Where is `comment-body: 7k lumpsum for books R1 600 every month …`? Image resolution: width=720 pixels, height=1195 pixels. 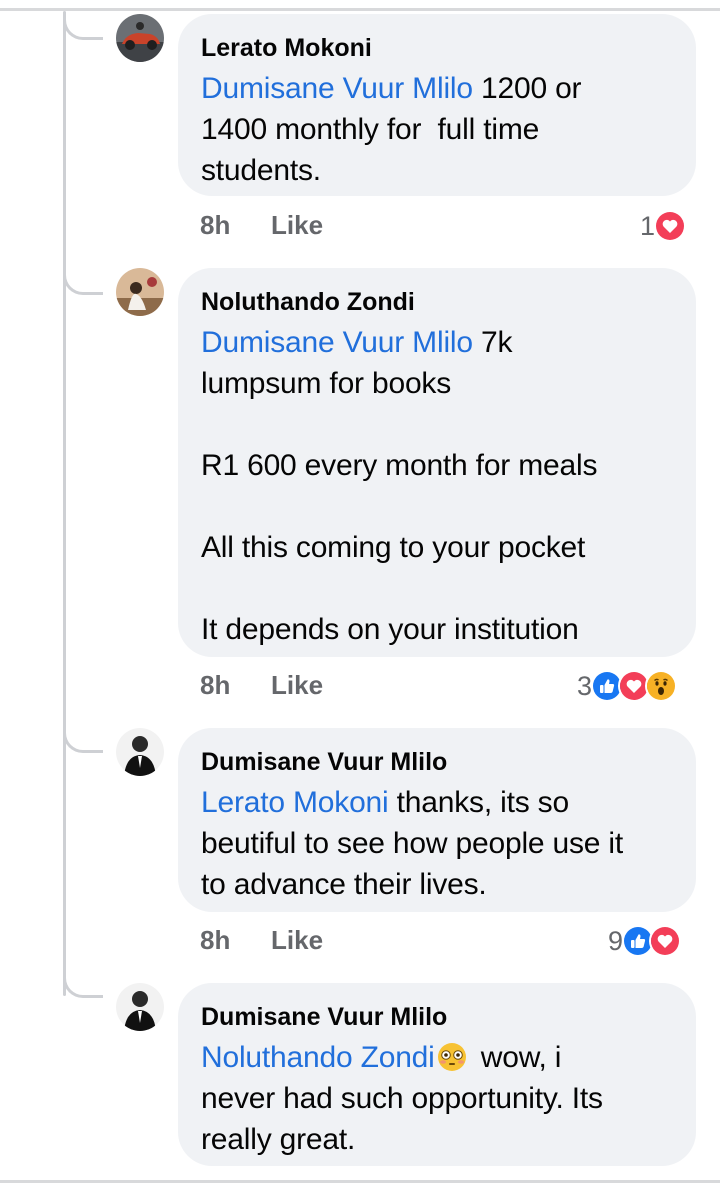
comment-body: 7k lumpsum for books R1 600 every month … is located at coordinates (399, 486).